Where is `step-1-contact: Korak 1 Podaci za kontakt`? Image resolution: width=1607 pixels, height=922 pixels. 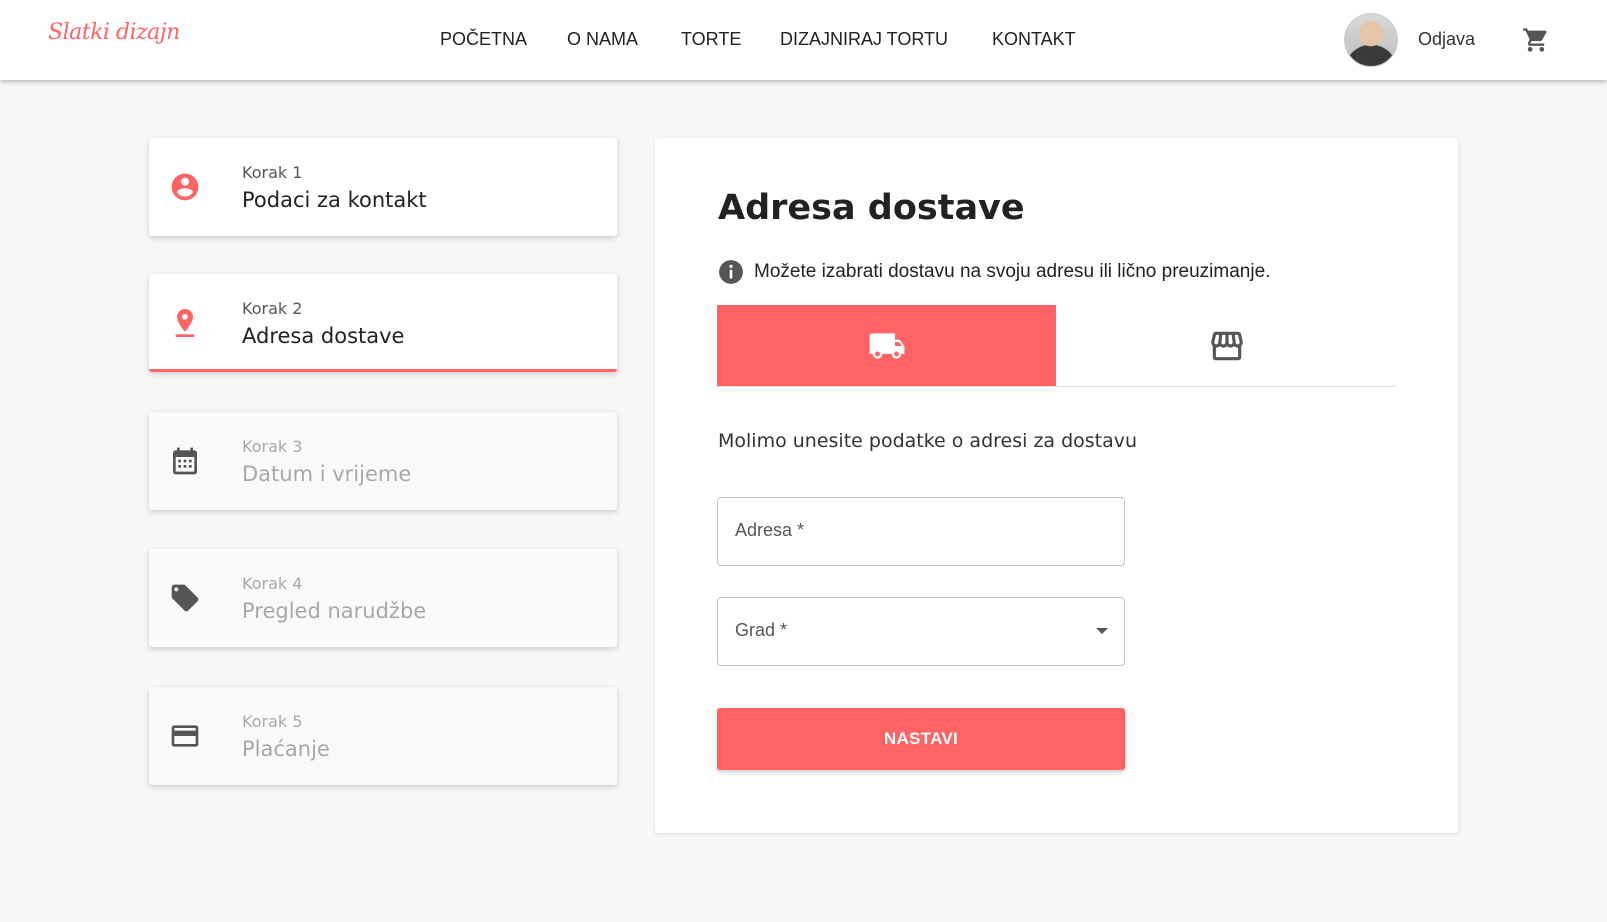 step-1-contact: Korak 1 Podaci za kontakt is located at coordinates (383, 187).